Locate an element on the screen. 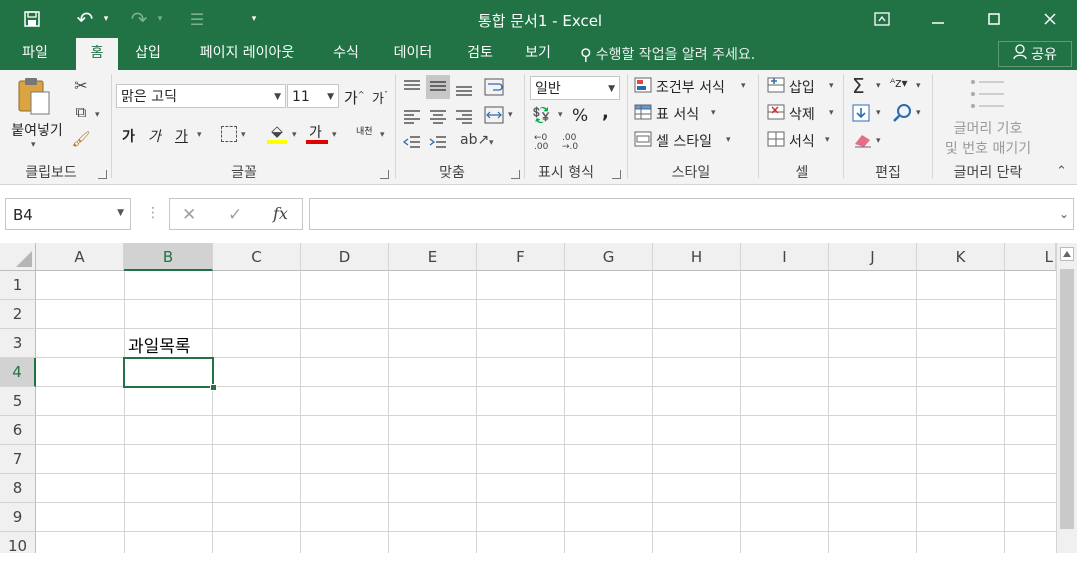 The height and width of the screenshot is (561, 1077). close-icon is located at coordinates (1049, 19).